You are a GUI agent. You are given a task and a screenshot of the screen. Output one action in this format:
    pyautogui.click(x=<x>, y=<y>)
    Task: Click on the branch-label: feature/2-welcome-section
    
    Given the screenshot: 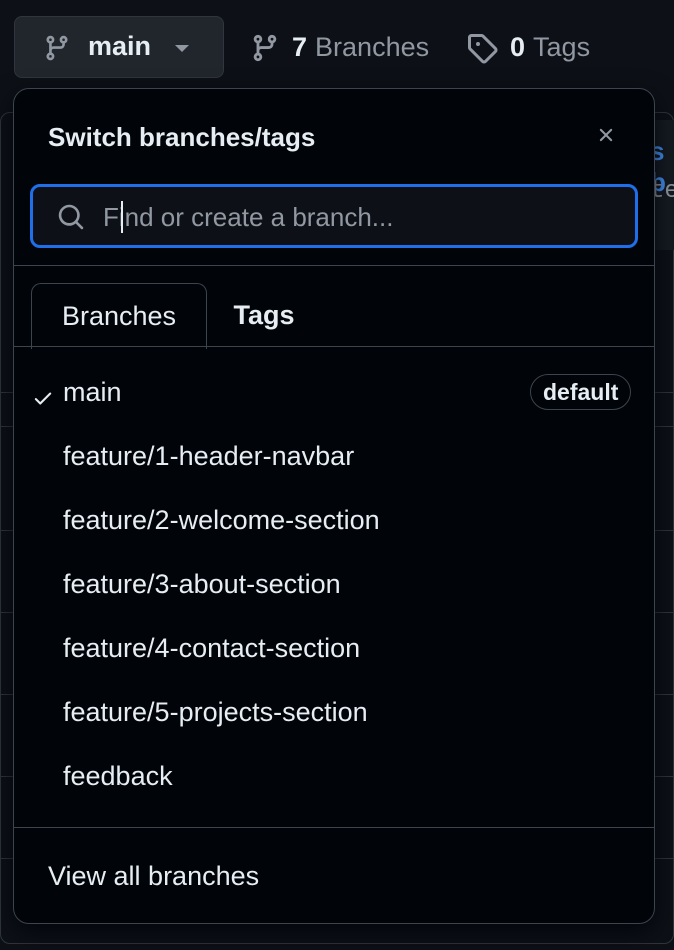 What is the action you would take?
    pyautogui.click(x=221, y=520)
    